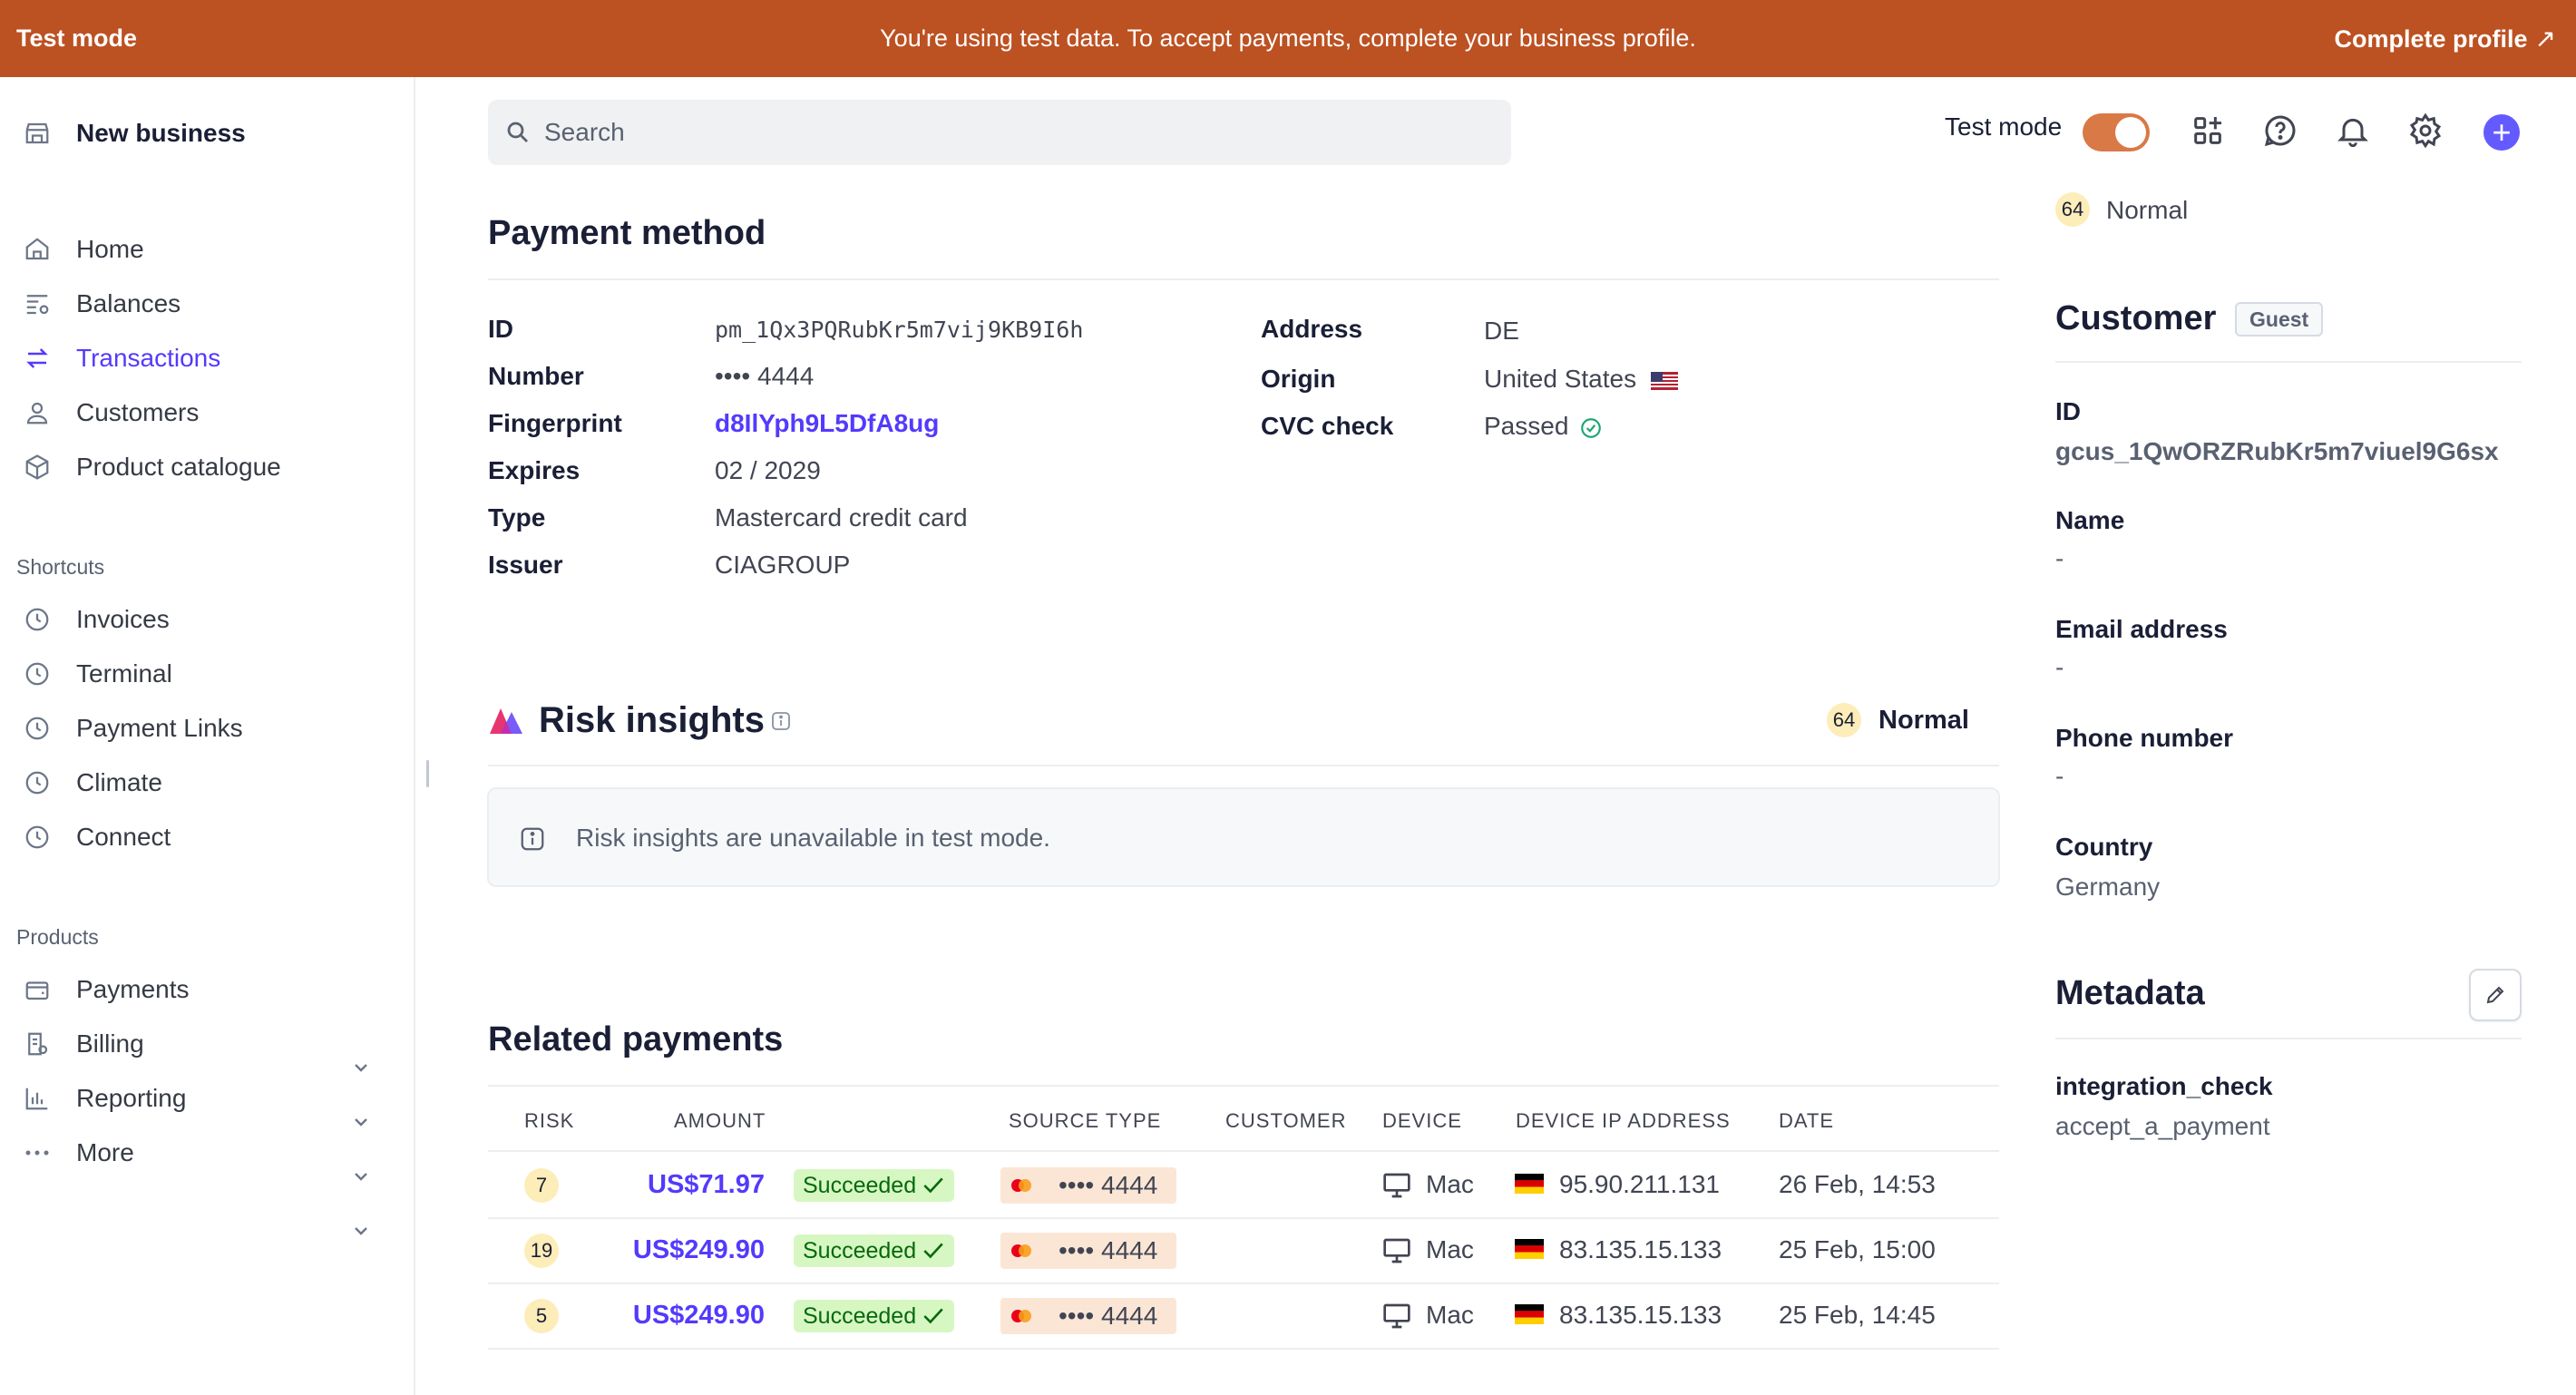 This screenshot has width=2576, height=1395. I want to click on plus-icon: +, so click(2502, 132).